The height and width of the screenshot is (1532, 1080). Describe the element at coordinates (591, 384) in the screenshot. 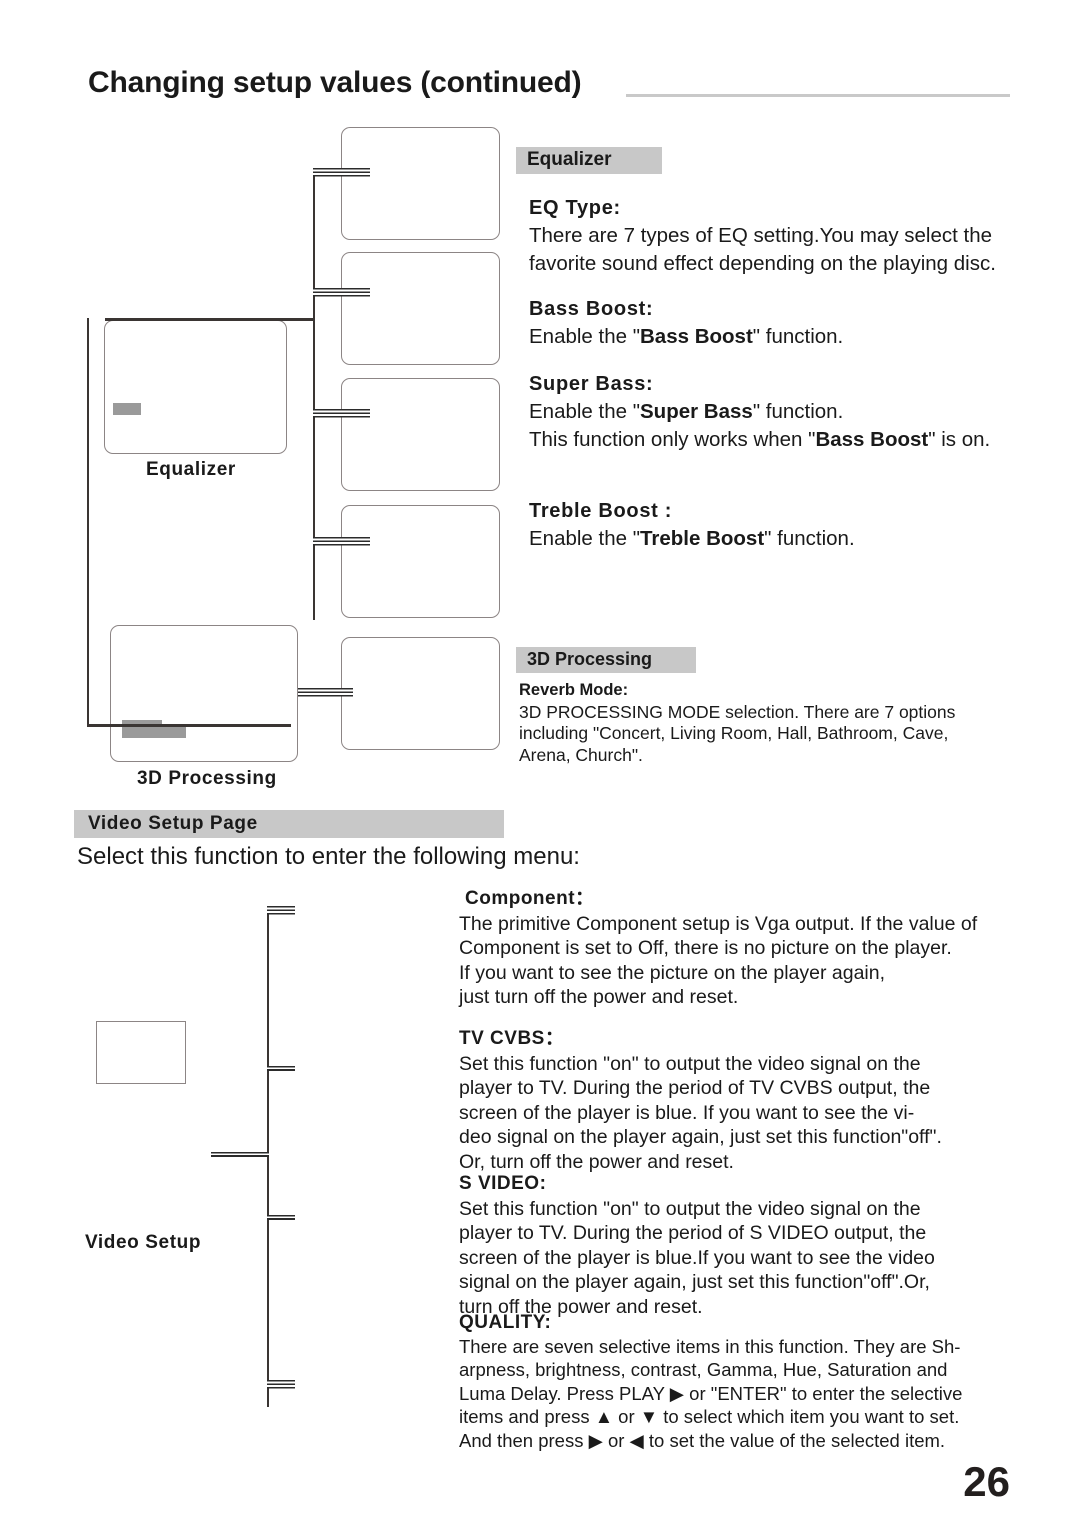

I see `equalizer-item-super-bass-name: Super Bass:` at that location.